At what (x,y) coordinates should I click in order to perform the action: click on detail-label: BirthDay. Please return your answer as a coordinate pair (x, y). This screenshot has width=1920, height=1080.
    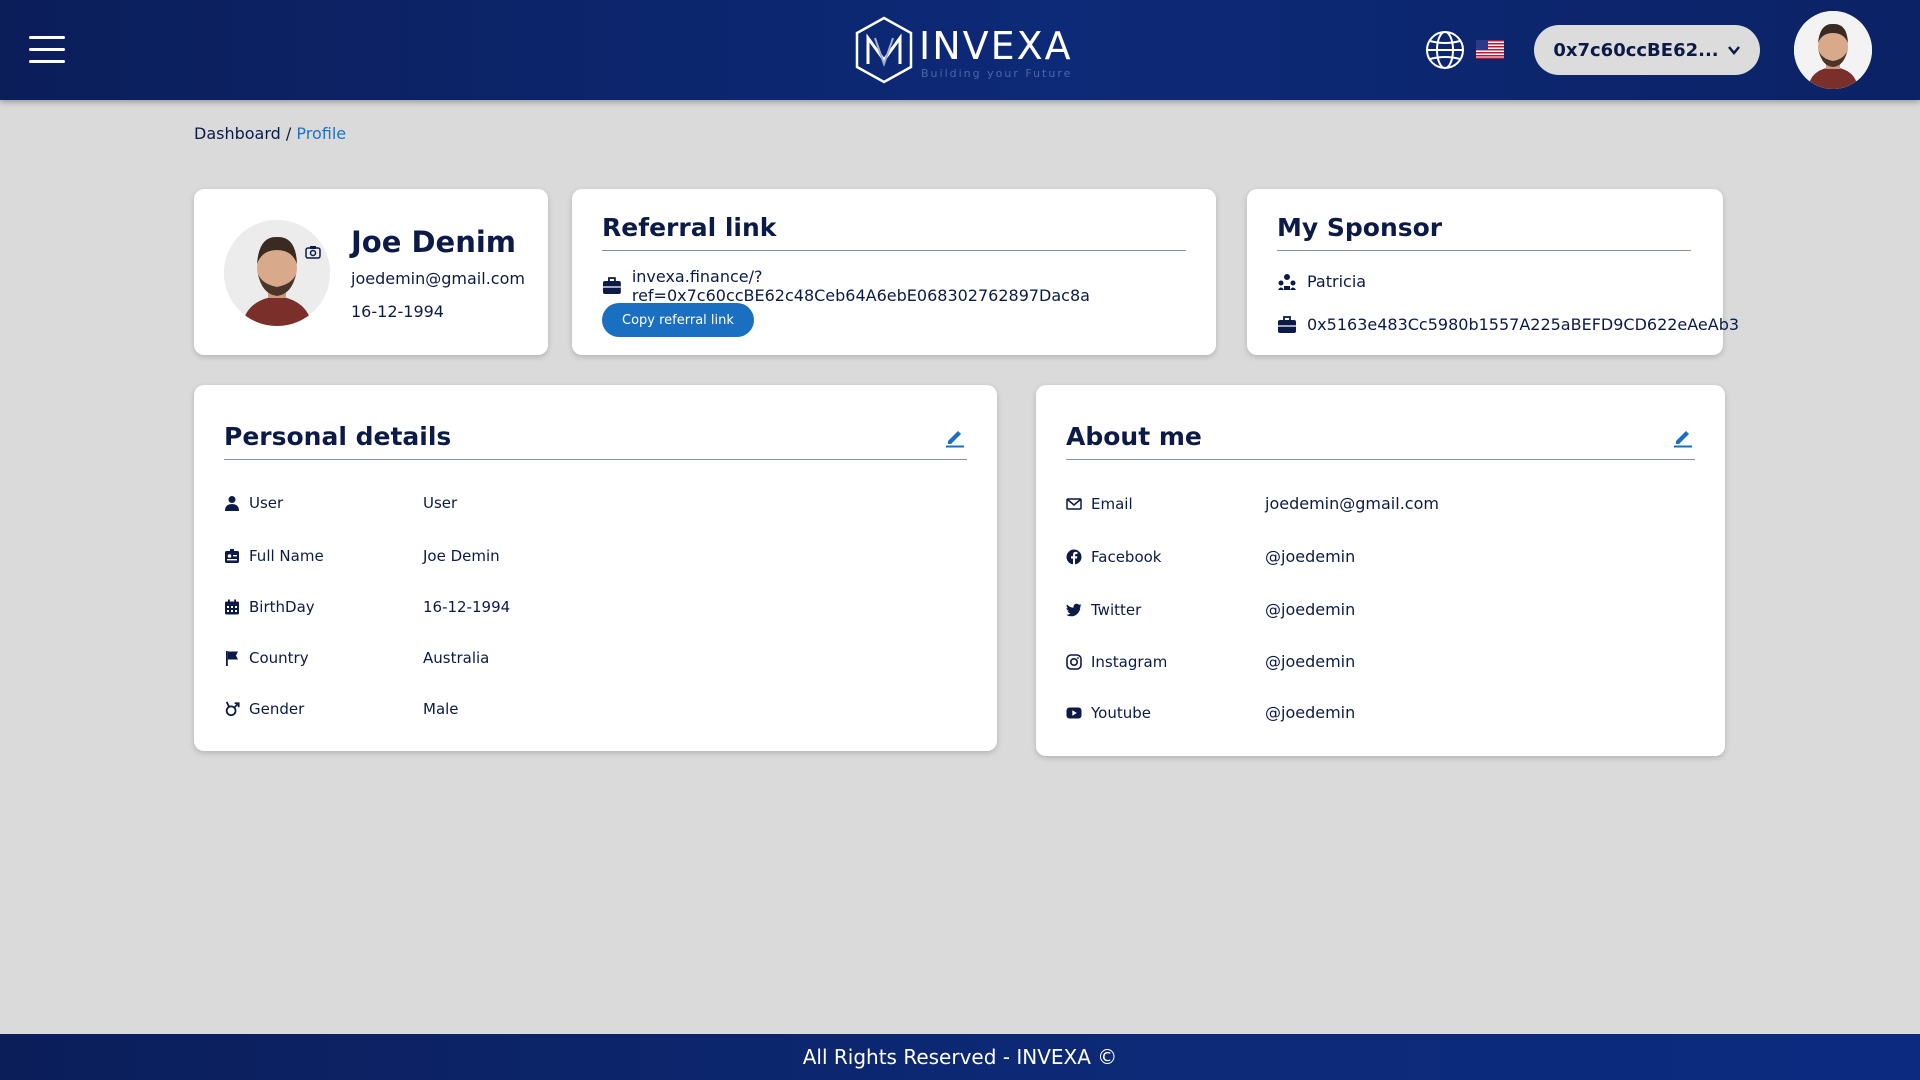
    Looking at the image, I should click on (282, 607).